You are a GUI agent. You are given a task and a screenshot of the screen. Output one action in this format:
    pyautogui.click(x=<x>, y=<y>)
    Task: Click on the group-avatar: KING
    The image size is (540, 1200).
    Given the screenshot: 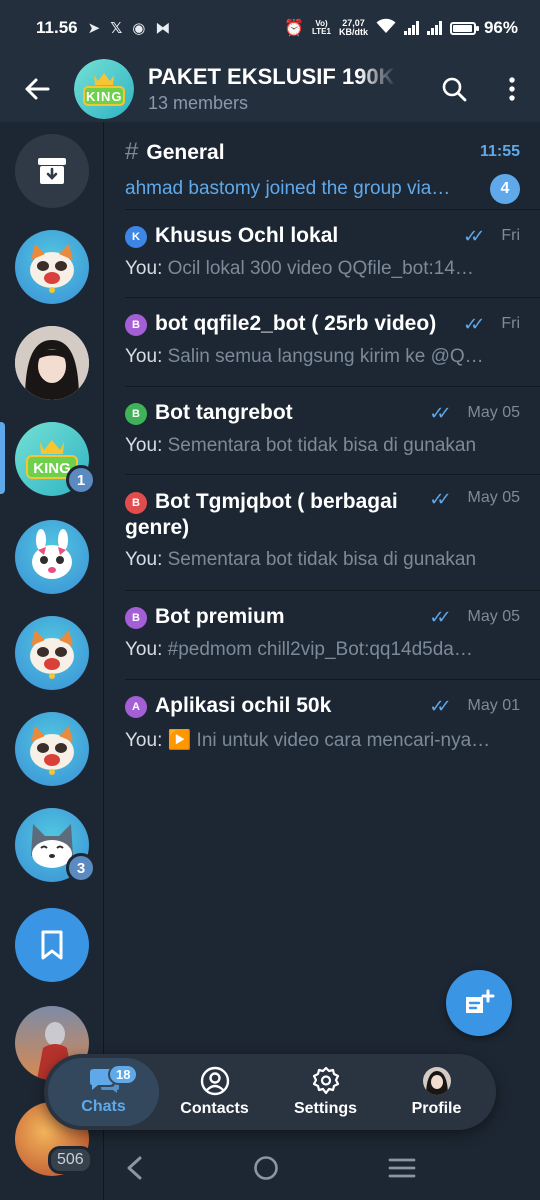 What is the action you would take?
    pyautogui.click(x=104, y=89)
    